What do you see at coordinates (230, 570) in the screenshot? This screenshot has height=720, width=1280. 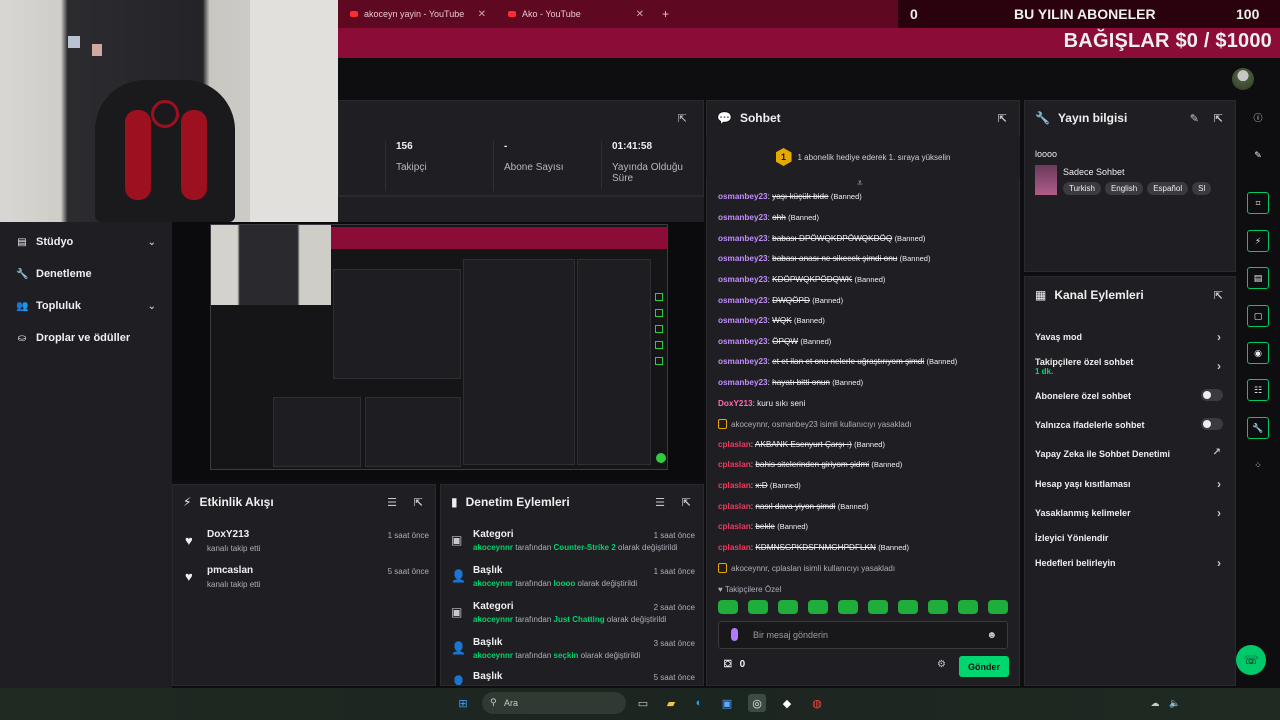 I see `activity-user: pmcaslan` at bounding box center [230, 570].